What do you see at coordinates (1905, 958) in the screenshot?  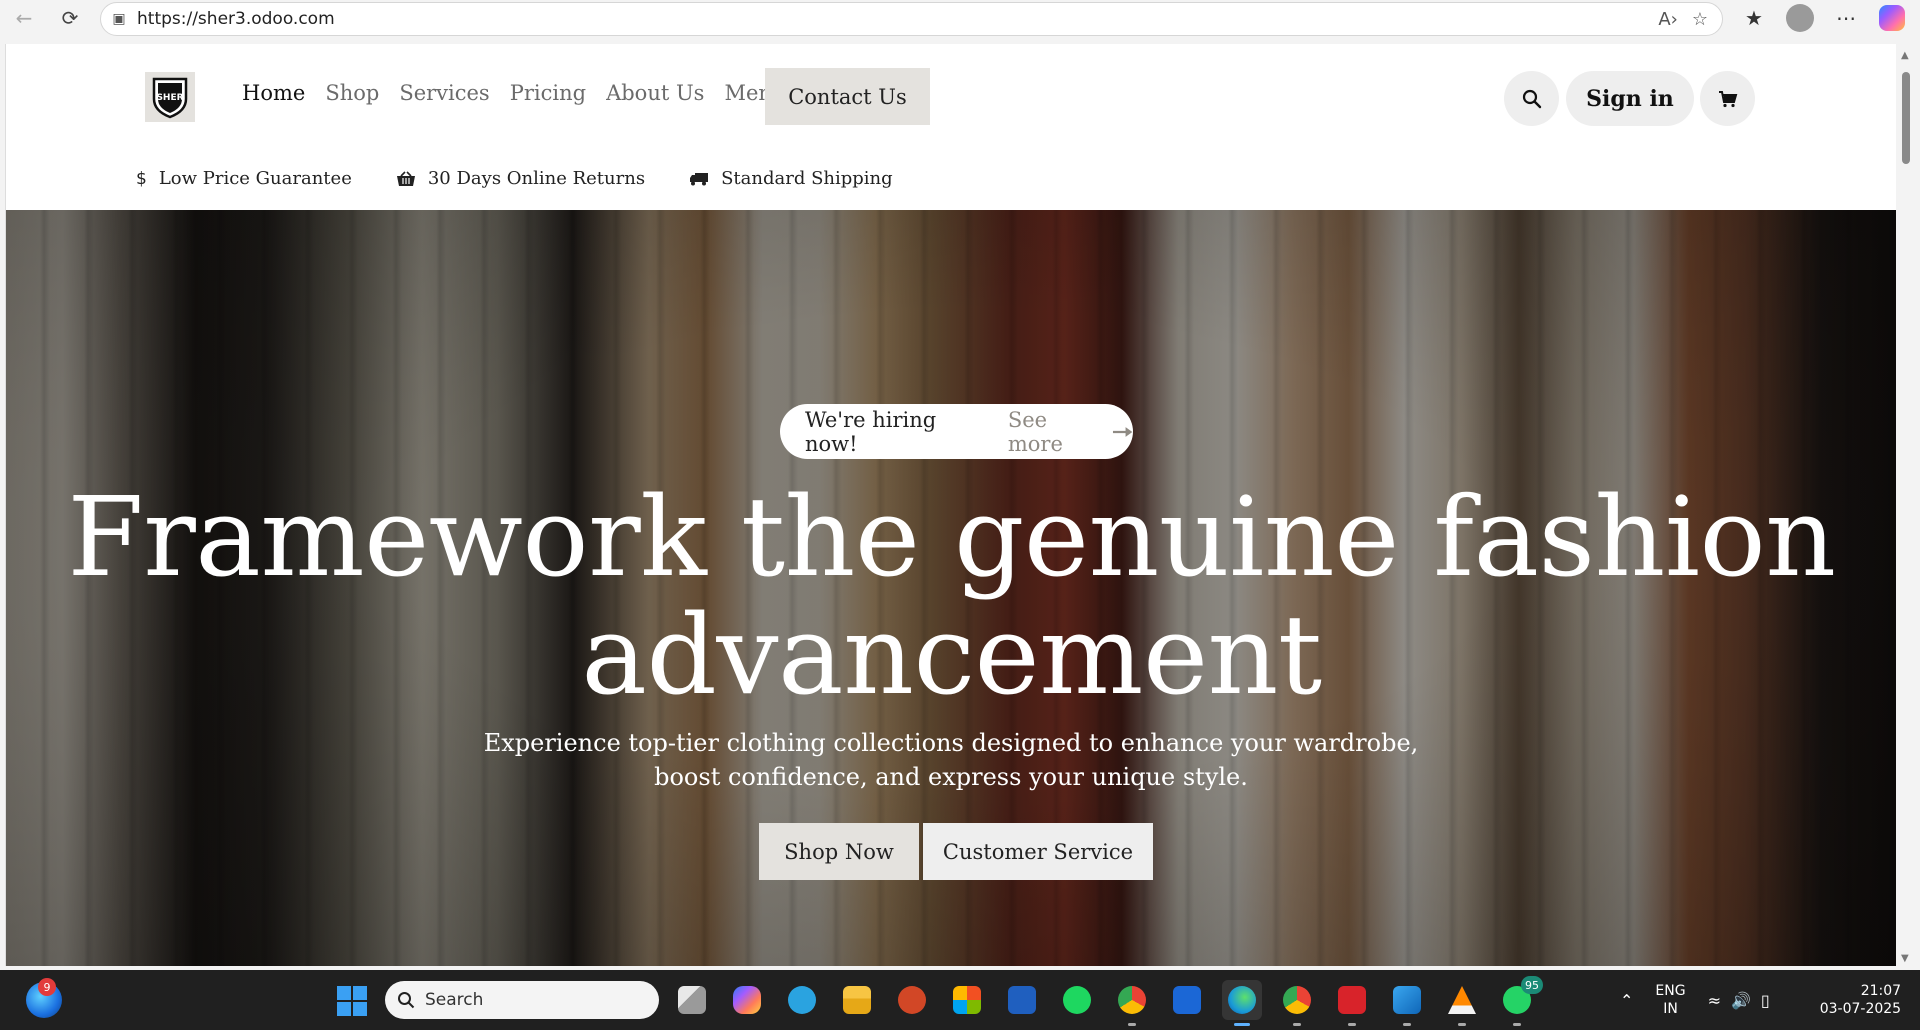 I see `scroll-down-icon: ▼` at bounding box center [1905, 958].